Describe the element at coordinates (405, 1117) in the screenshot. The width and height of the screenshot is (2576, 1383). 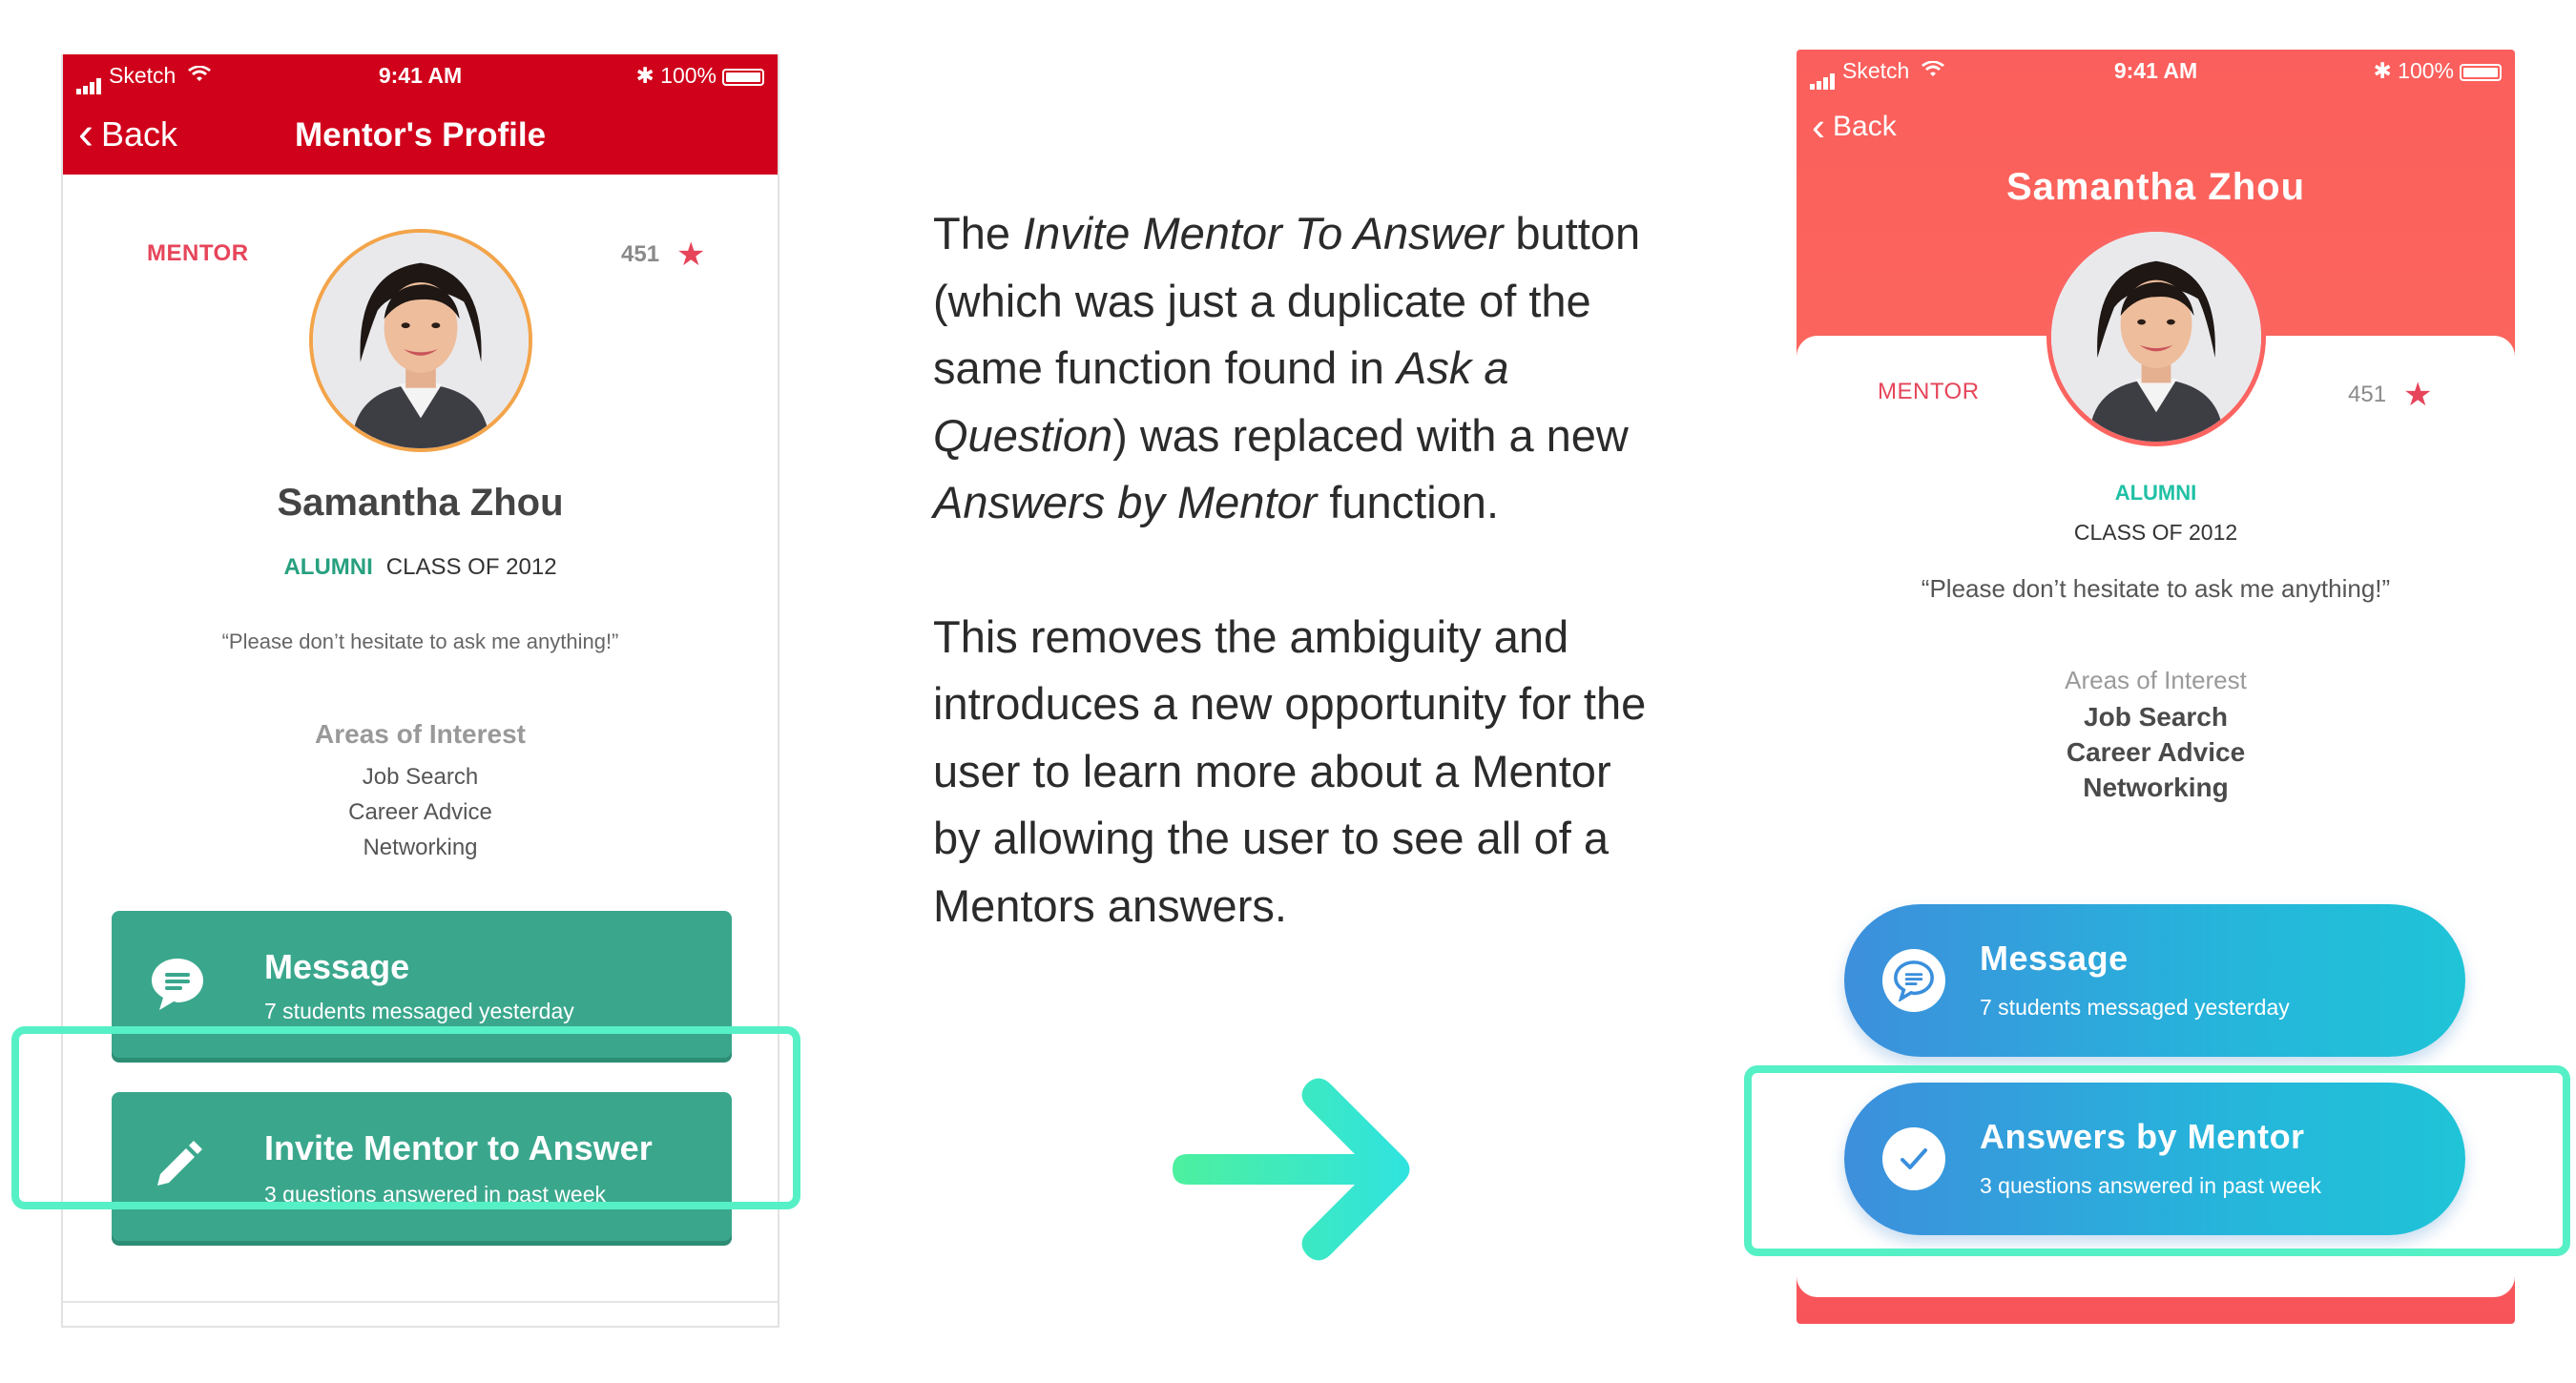
I see `old-button-highlight` at that location.